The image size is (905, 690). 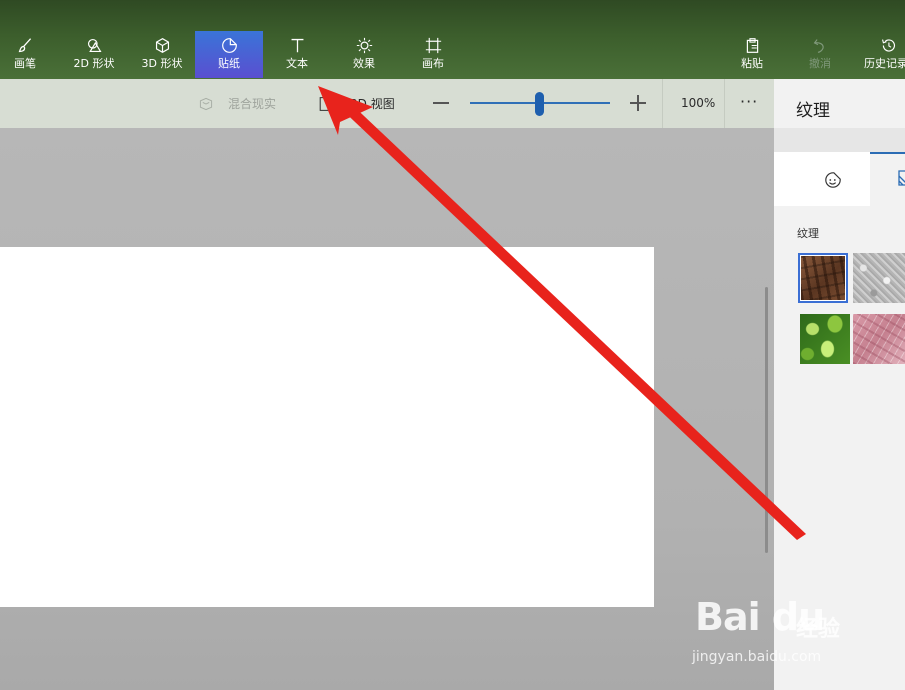 I want to click on texture-pink-marble, so click(x=879, y=339).